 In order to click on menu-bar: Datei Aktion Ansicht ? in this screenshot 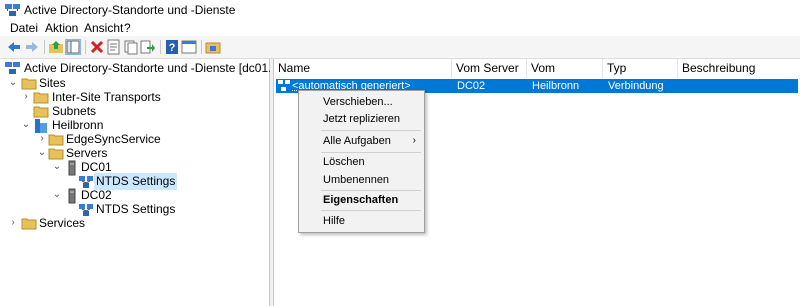, I will do `click(400, 28)`.